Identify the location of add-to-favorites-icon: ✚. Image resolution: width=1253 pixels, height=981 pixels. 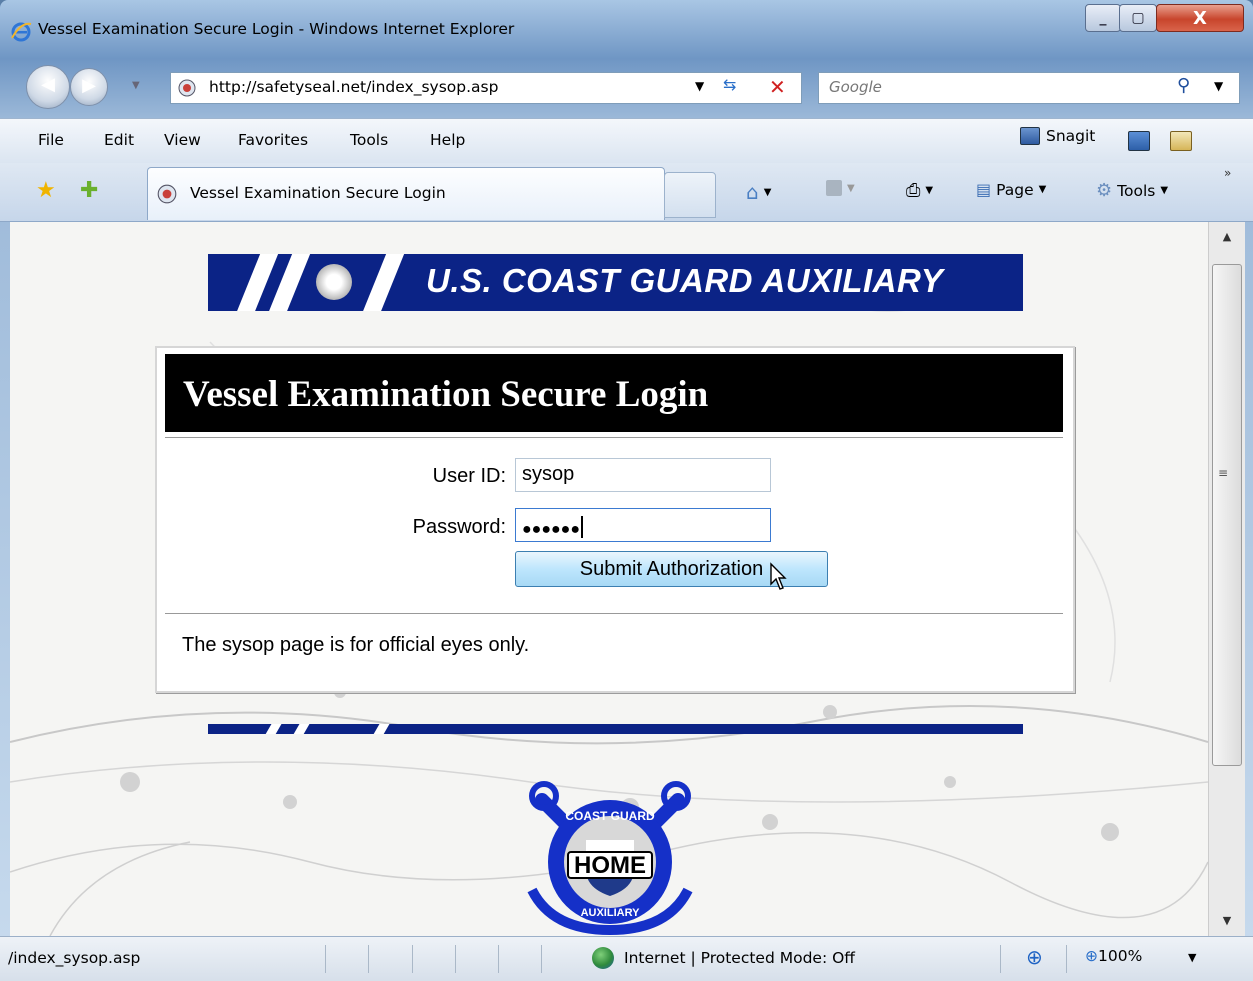
(89, 190).